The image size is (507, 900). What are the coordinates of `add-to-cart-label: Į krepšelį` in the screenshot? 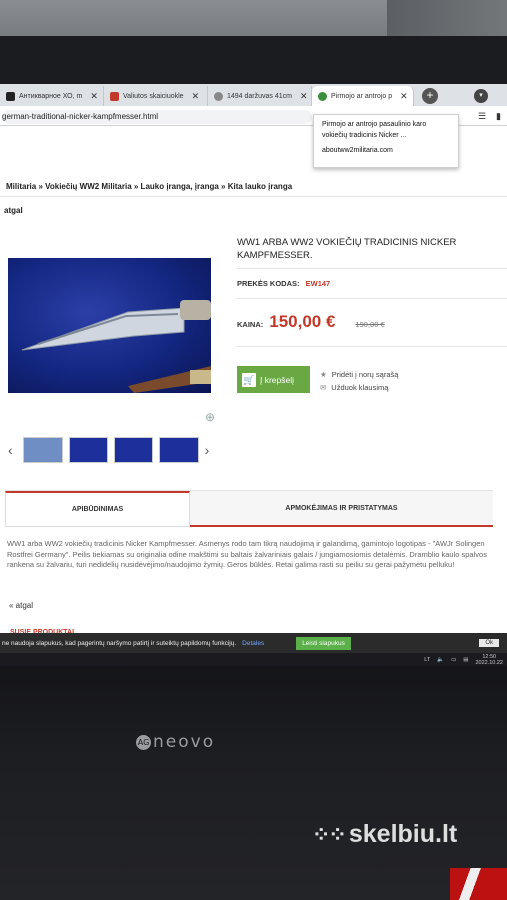 It's located at (277, 379).